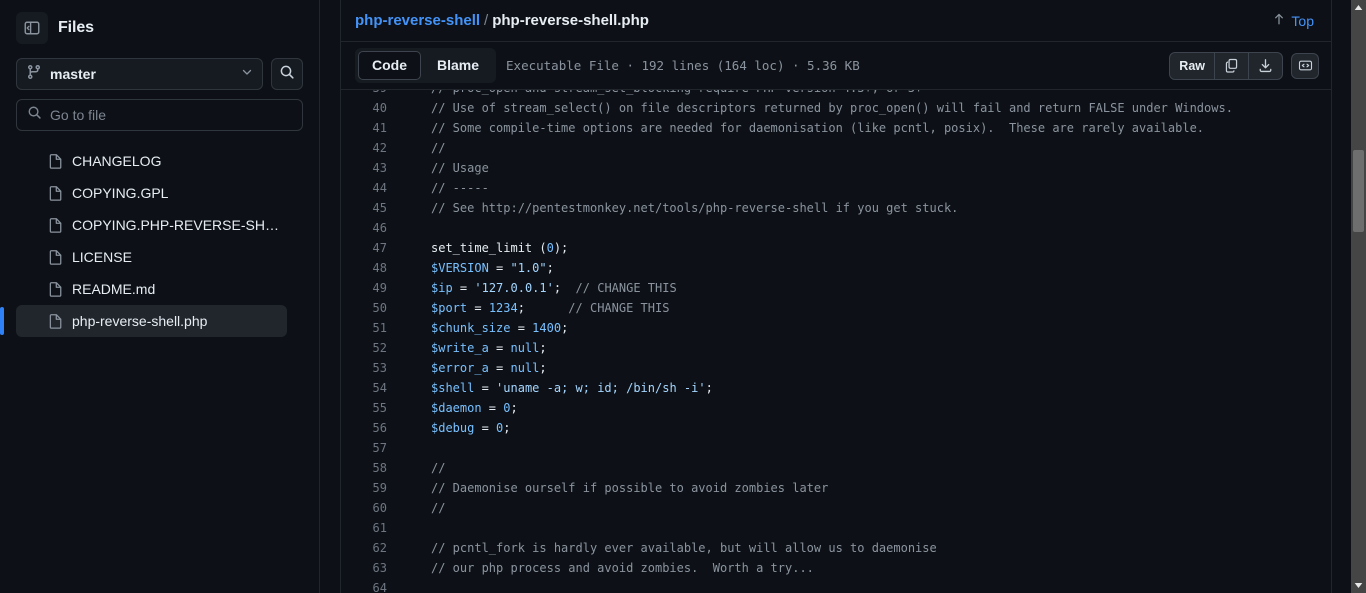 This screenshot has width=1366, height=593. I want to click on line-content: set_time_limit (0);, so click(500, 248).